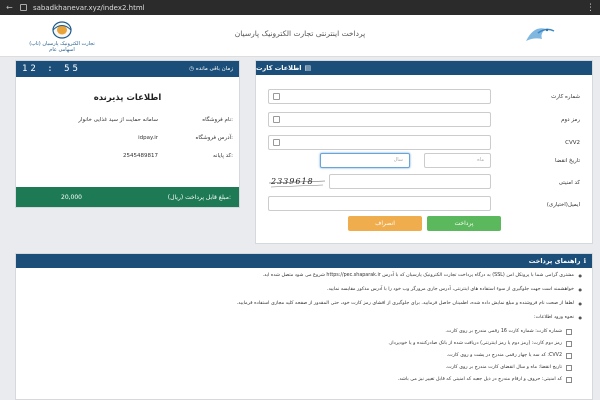 The image size is (600, 400). Describe the element at coordinates (199, 197) in the screenshot. I see `amount-label: مبلغ قابل پرداخت (ریال):` at that location.